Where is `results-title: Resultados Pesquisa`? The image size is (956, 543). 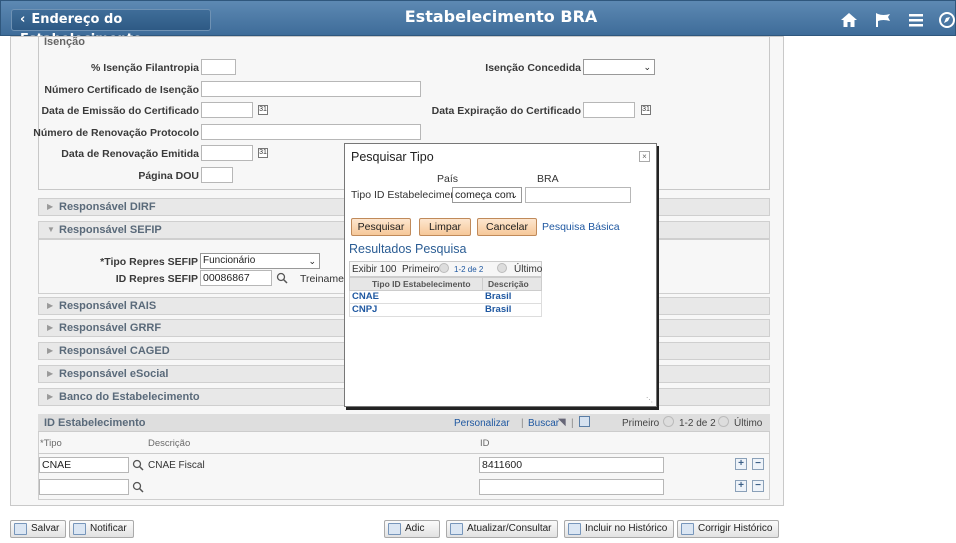
results-title: Resultados Pesquisa is located at coordinates (408, 249).